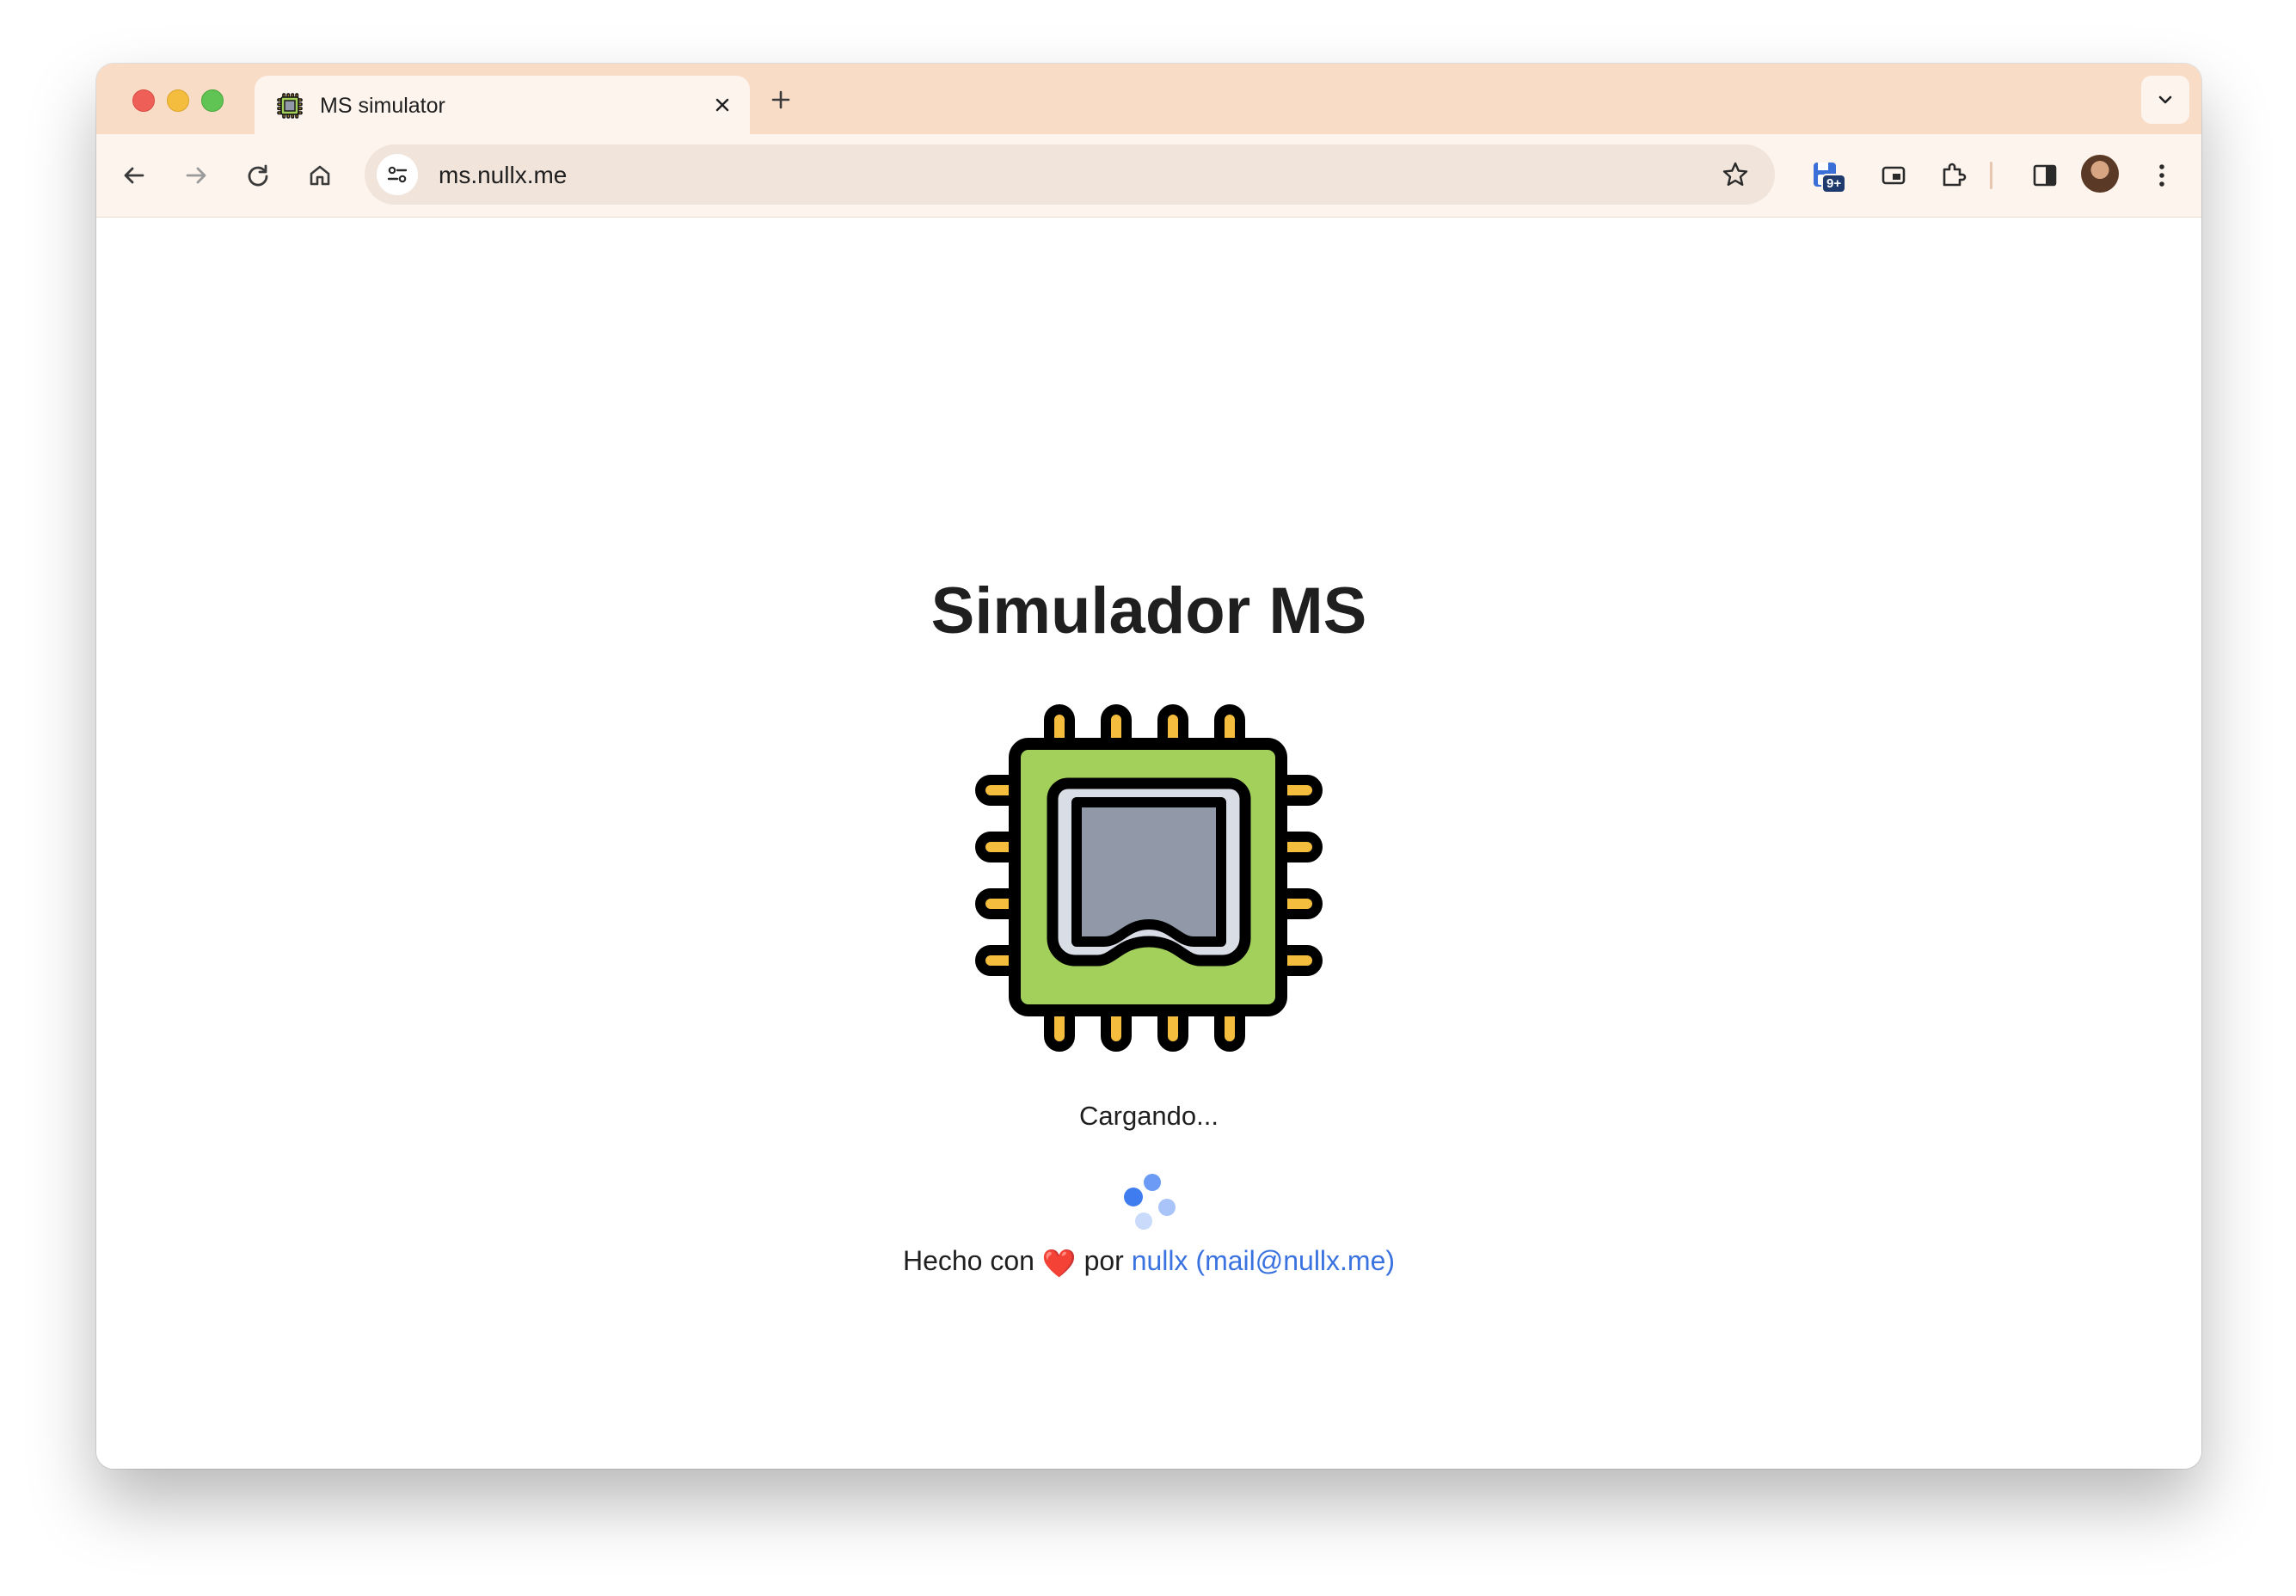 This screenshot has width=2296, height=1596. I want to click on extensions-button, so click(1953, 175).